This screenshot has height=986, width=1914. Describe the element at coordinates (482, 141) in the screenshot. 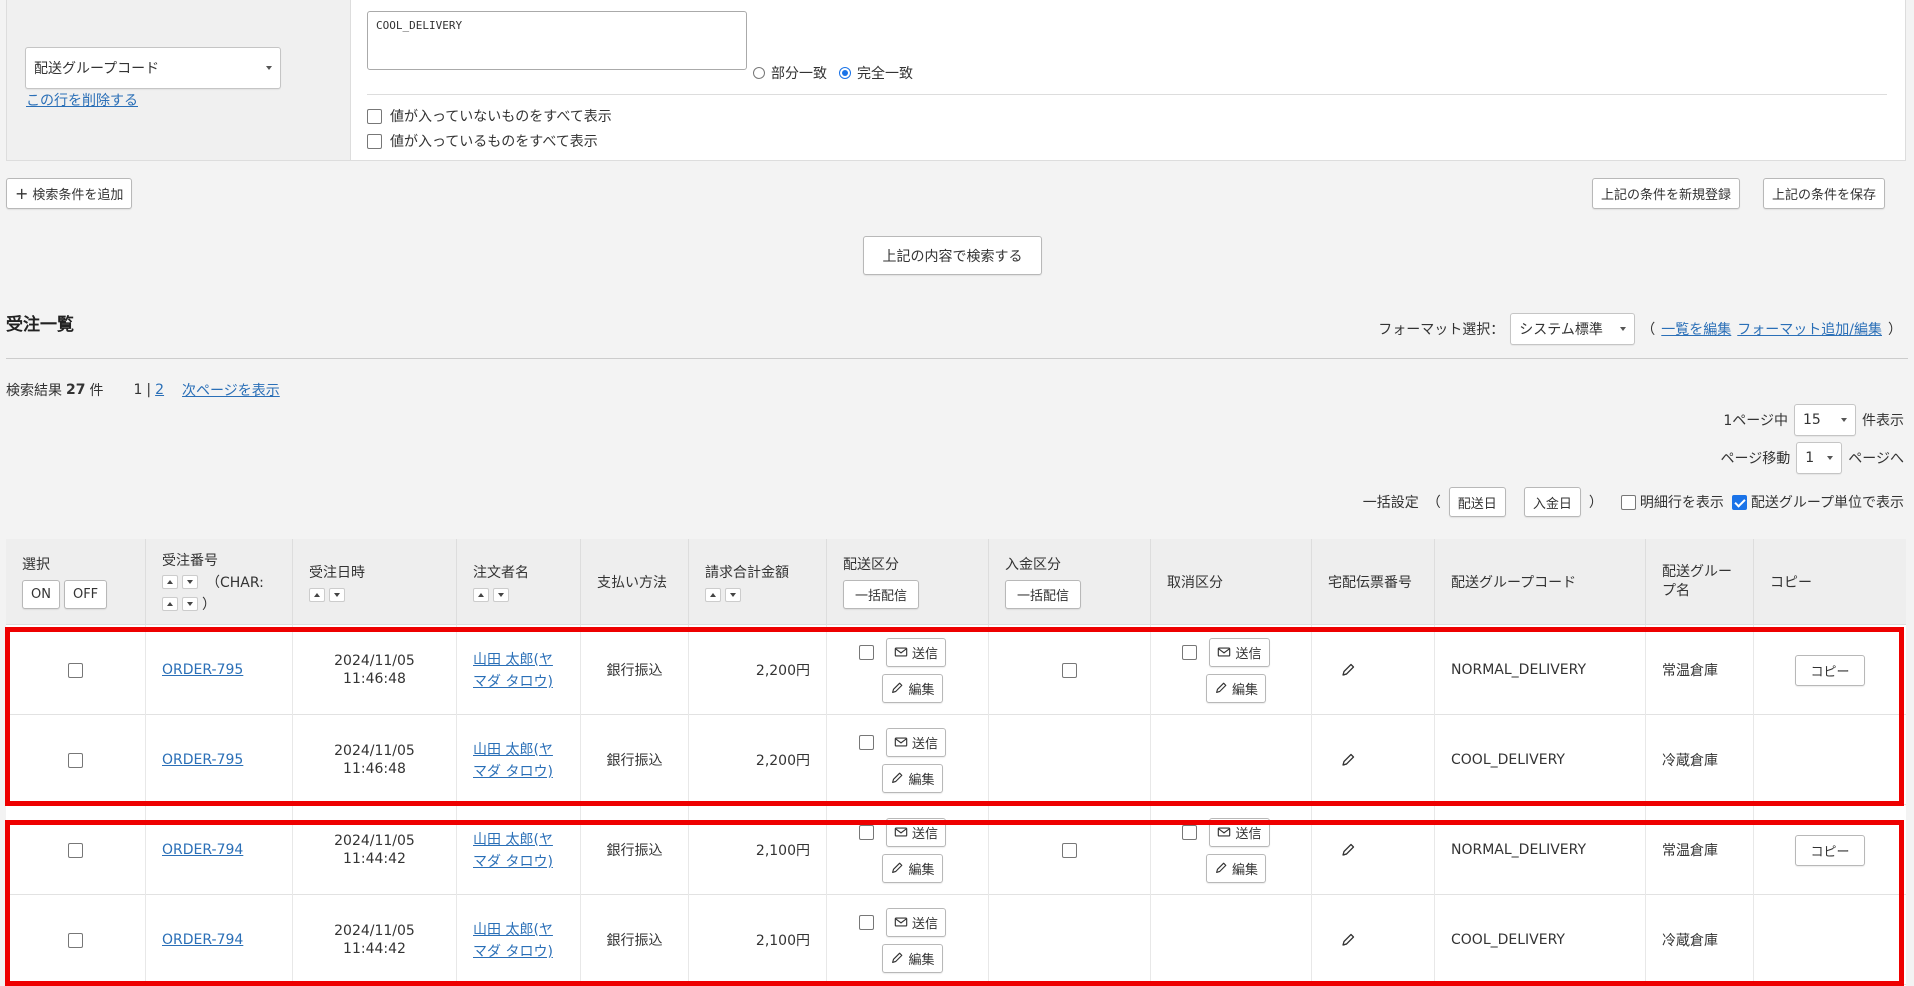

I see `option-filled: 値が入っているものをすべて表示` at that location.